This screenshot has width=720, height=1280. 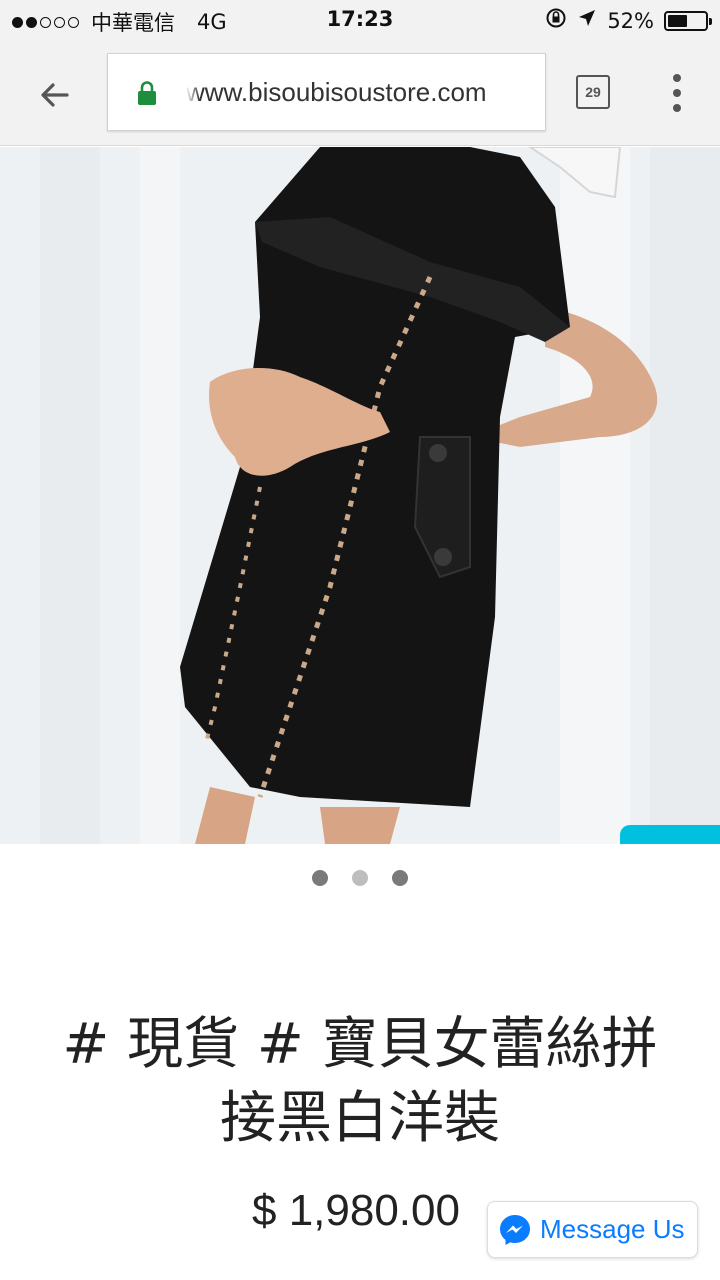 What do you see at coordinates (587, 20) in the screenshot?
I see `location-arrow-icon` at bounding box center [587, 20].